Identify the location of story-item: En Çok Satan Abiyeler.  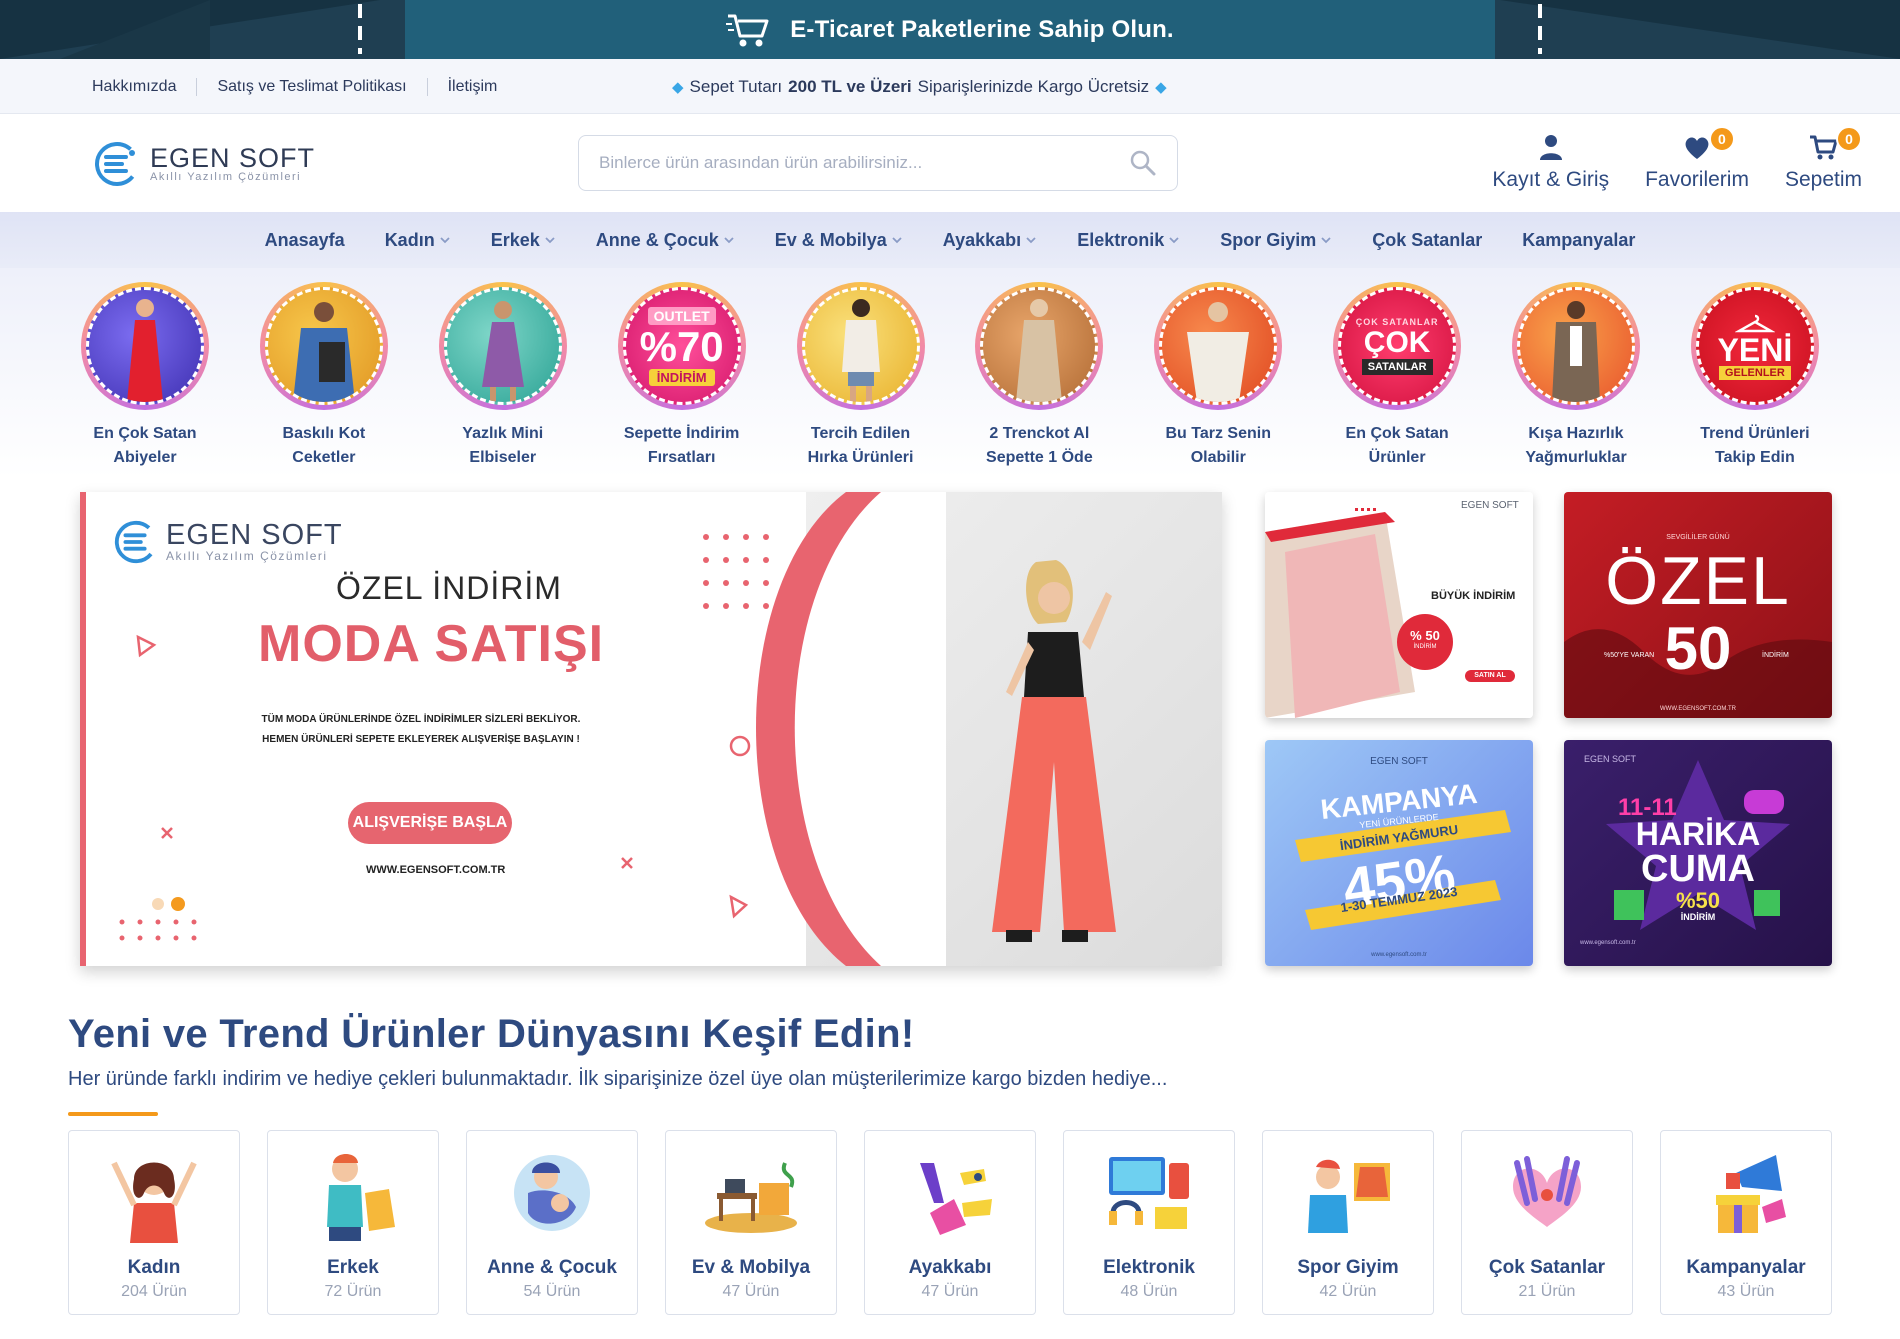
(145, 376).